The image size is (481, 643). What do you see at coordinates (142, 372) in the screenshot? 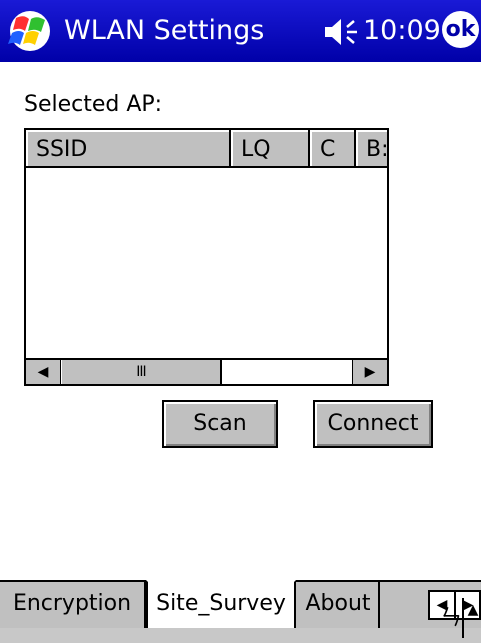
I see `scroll-thumb: III` at bounding box center [142, 372].